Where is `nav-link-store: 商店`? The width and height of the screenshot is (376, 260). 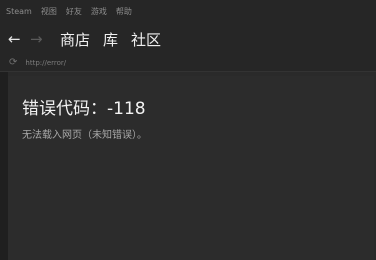
nav-link-store: 商店 is located at coordinates (75, 39).